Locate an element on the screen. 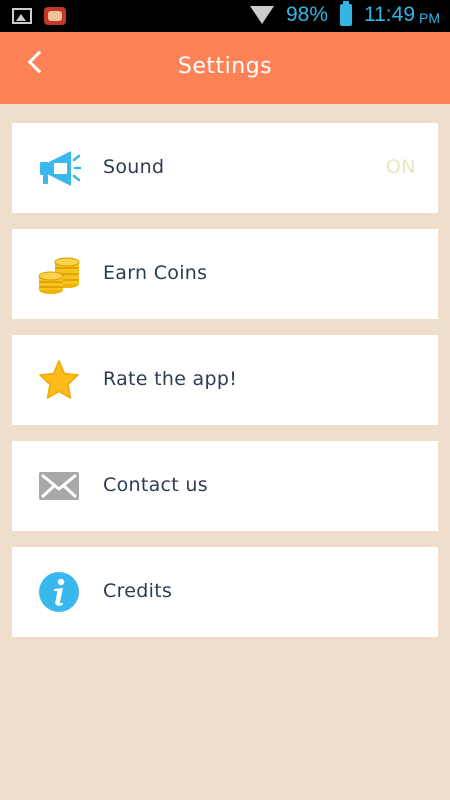 The height and width of the screenshot is (800, 450). settings-item-label: Credits is located at coordinates (138, 591).